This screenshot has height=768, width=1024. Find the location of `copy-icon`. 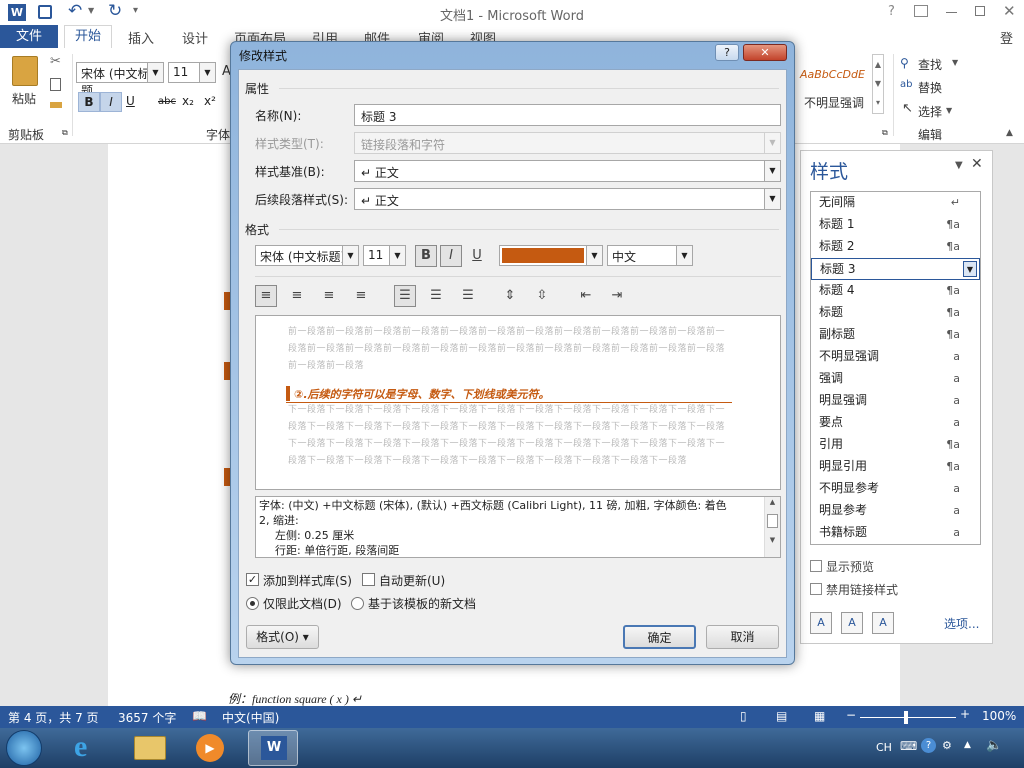

copy-icon is located at coordinates (55, 84).